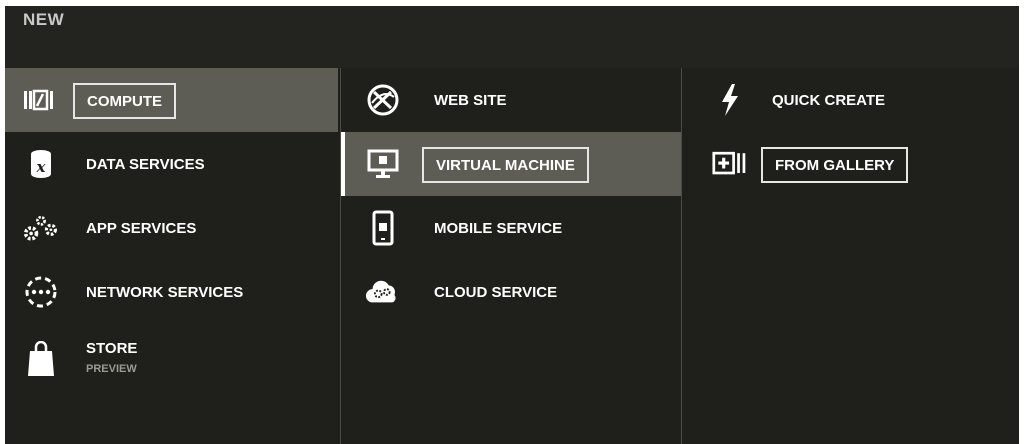 The width and height of the screenshot is (1024, 444). What do you see at coordinates (511, 100) in the screenshot?
I see `compute-item-web-site: WEB SITE` at bounding box center [511, 100].